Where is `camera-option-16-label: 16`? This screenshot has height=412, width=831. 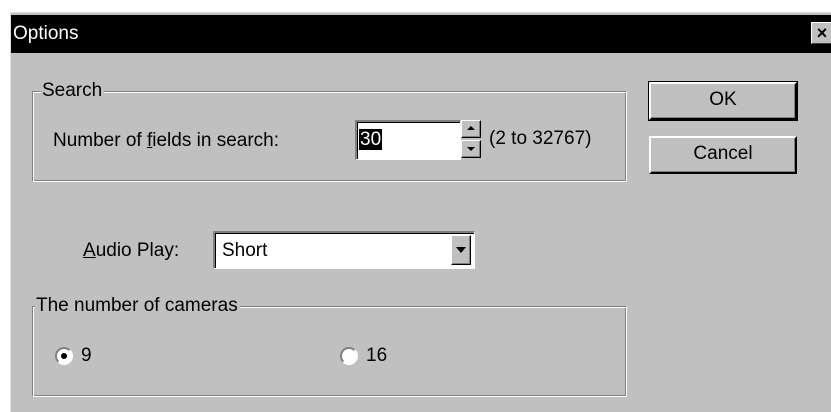
camera-option-16-label: 16 is located at coordinates (377, 355).